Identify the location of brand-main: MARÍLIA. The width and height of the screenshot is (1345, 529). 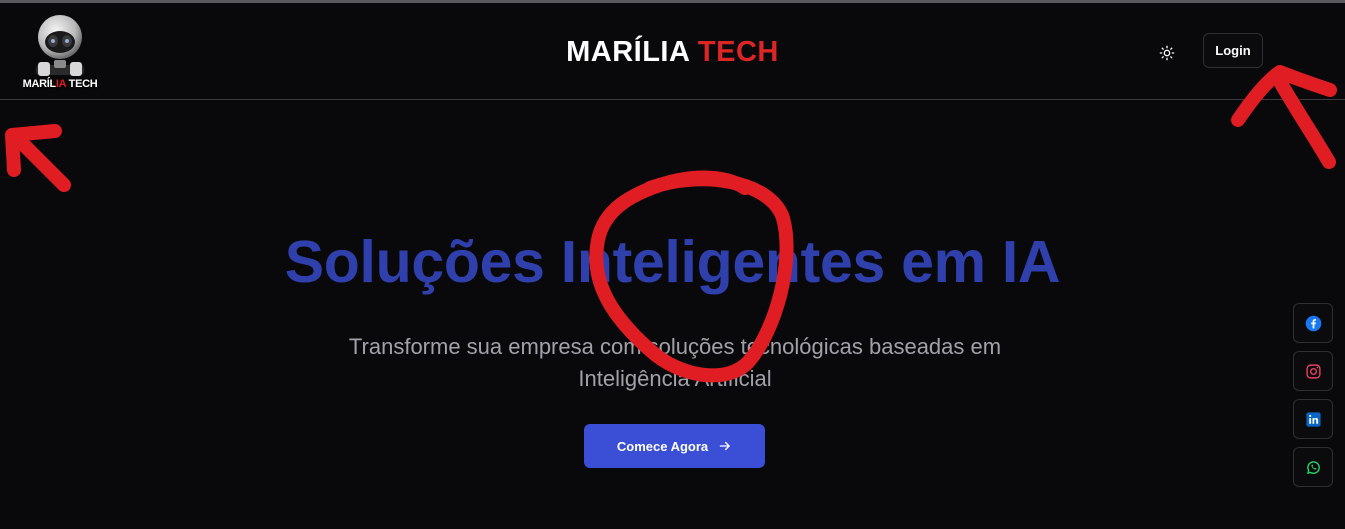
(628, 52).